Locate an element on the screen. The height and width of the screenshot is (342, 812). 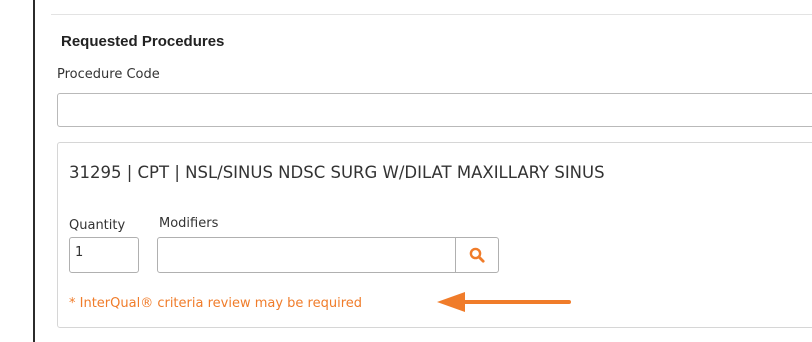
arrow-left-icon is located at coordinates (504, 302).